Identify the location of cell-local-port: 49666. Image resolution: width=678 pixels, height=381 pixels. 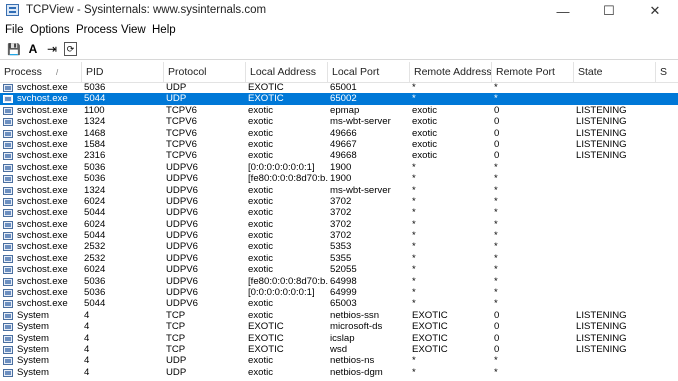
(343, 133).